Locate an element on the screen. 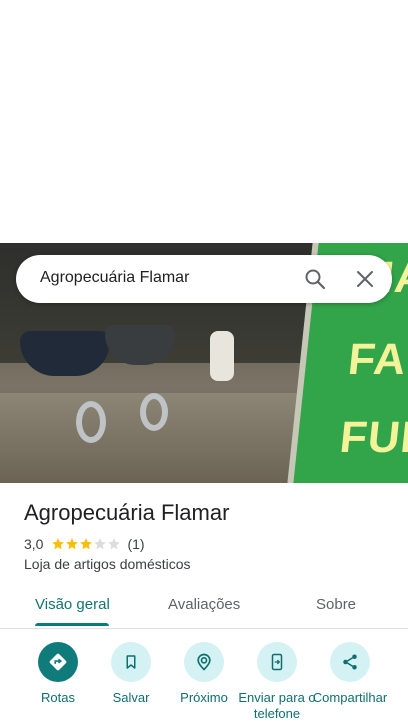 The height and width of the screenshot is (726, 408). active-tab-indicator is located at coordinates (72, 624).